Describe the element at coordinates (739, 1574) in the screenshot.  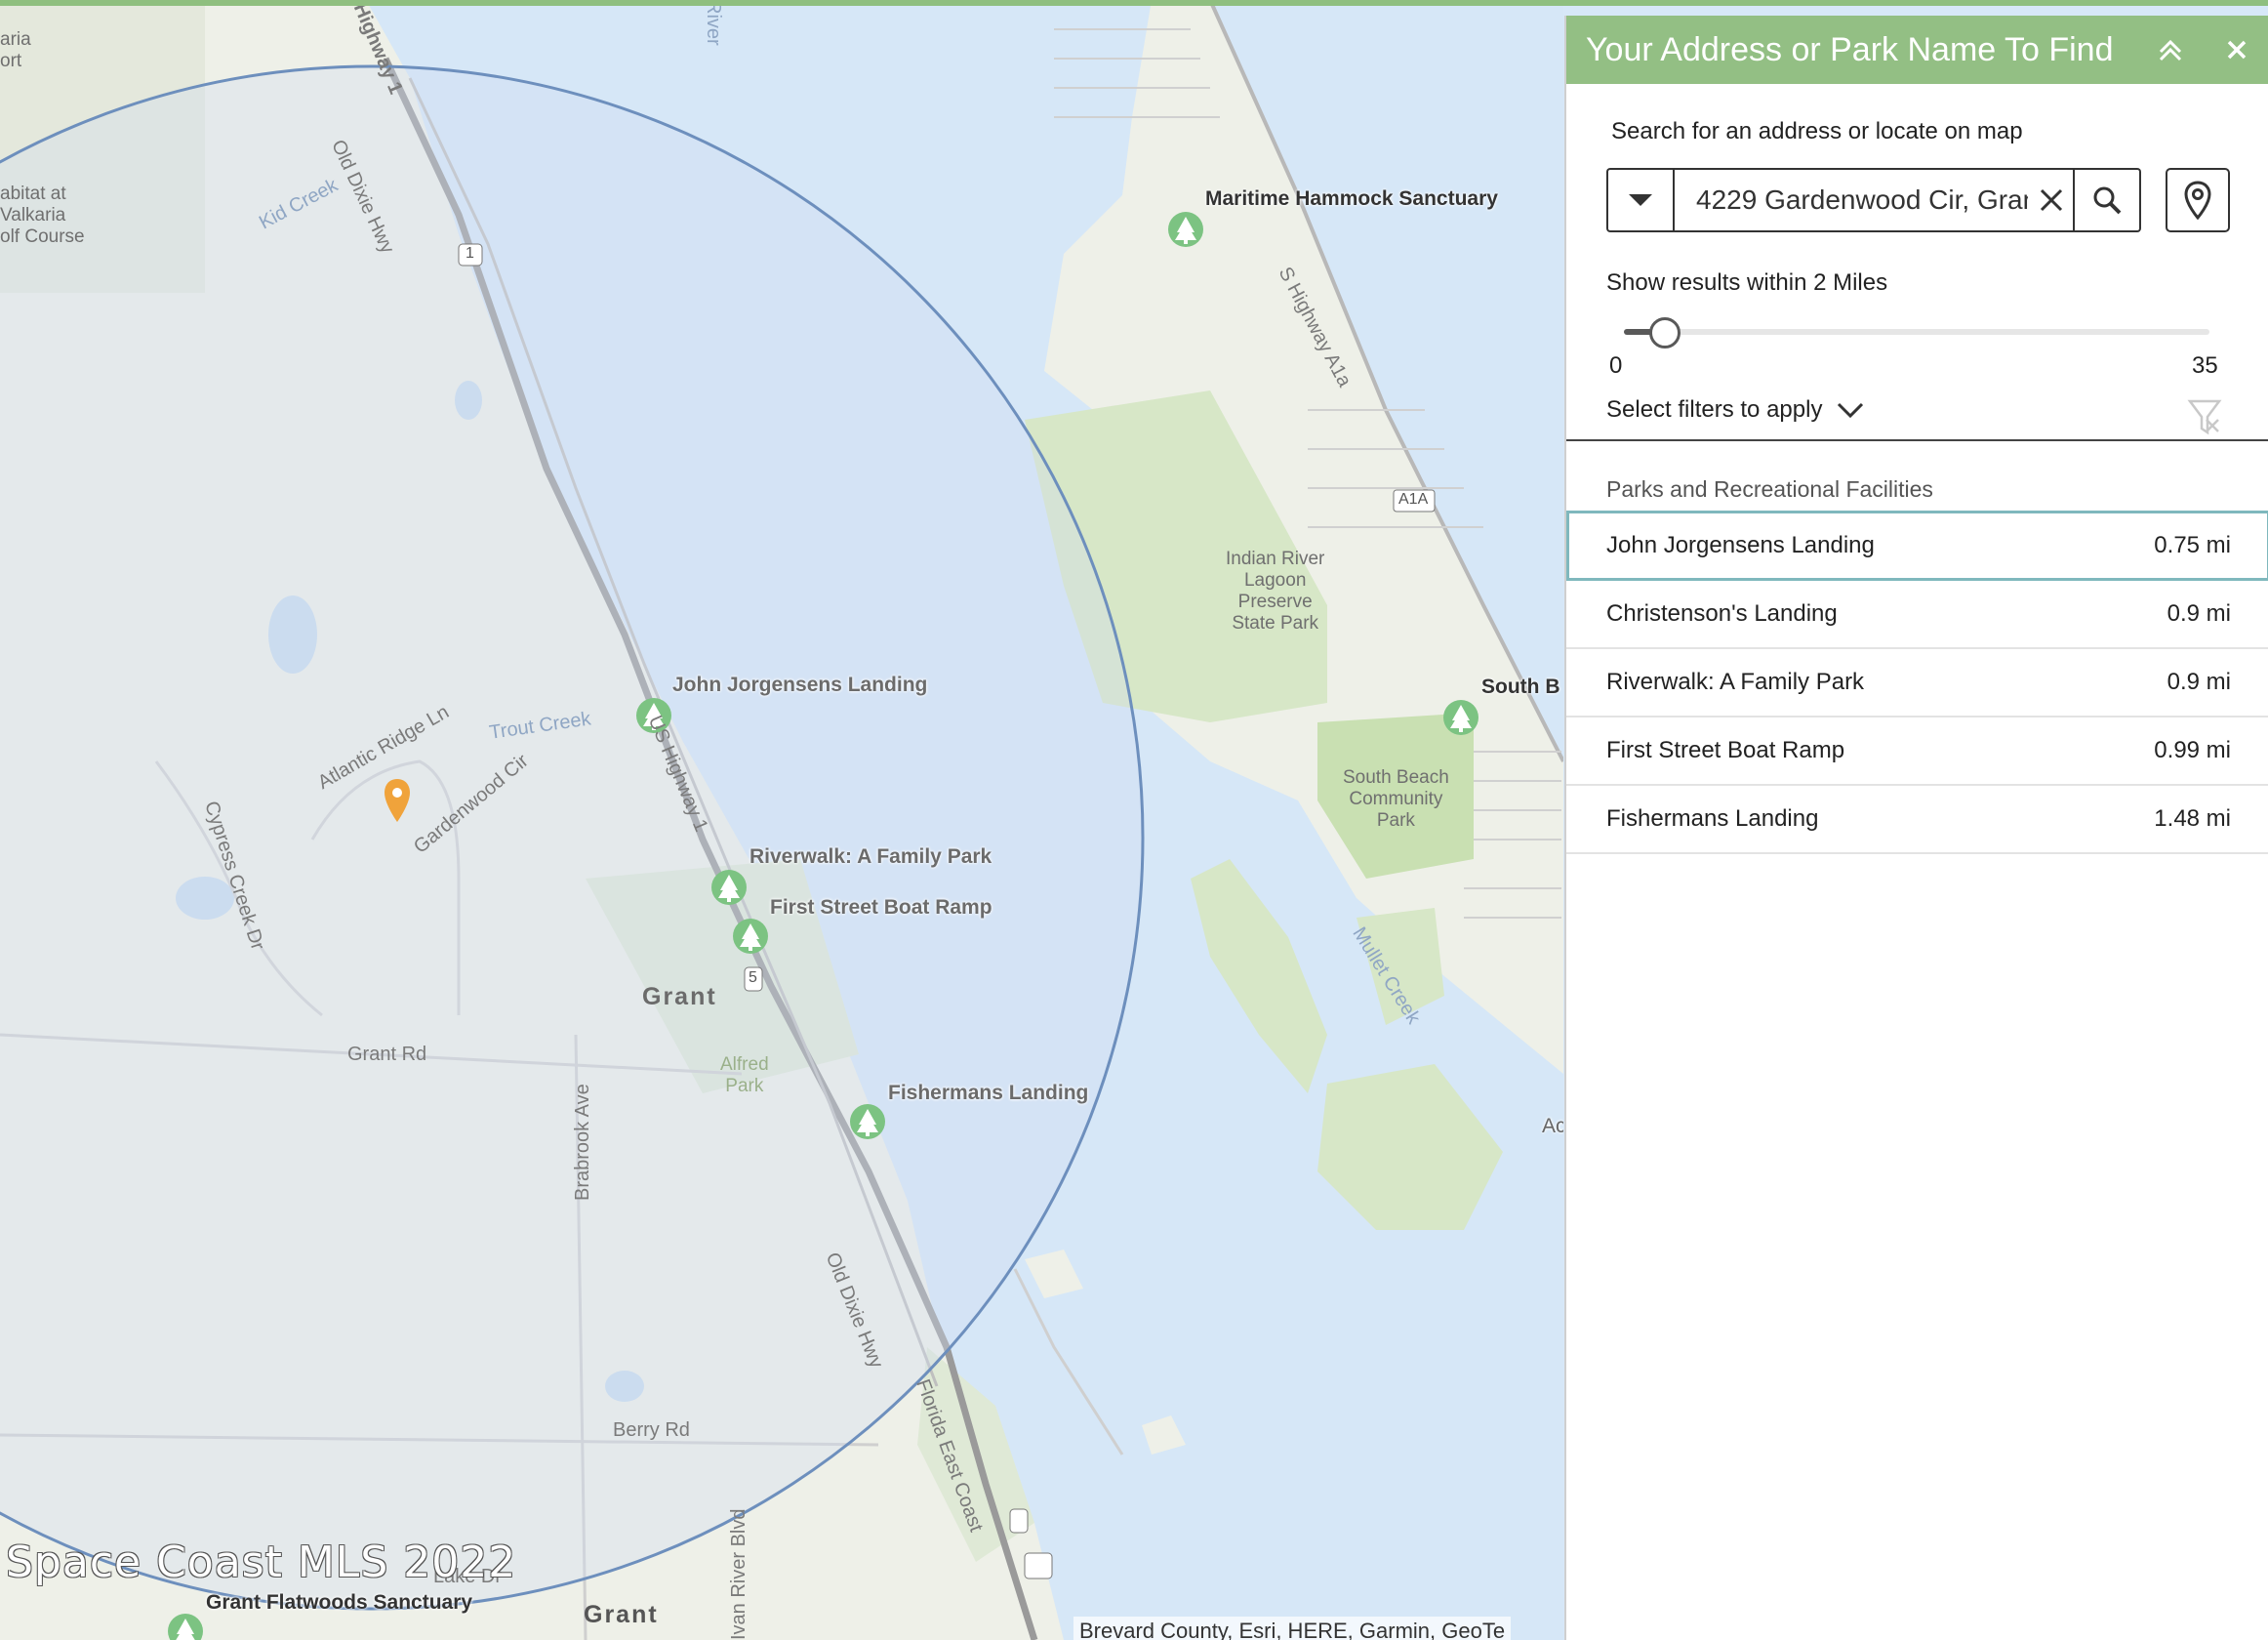
I see `label-ivan-river: Ivan River Blvd` at that location.